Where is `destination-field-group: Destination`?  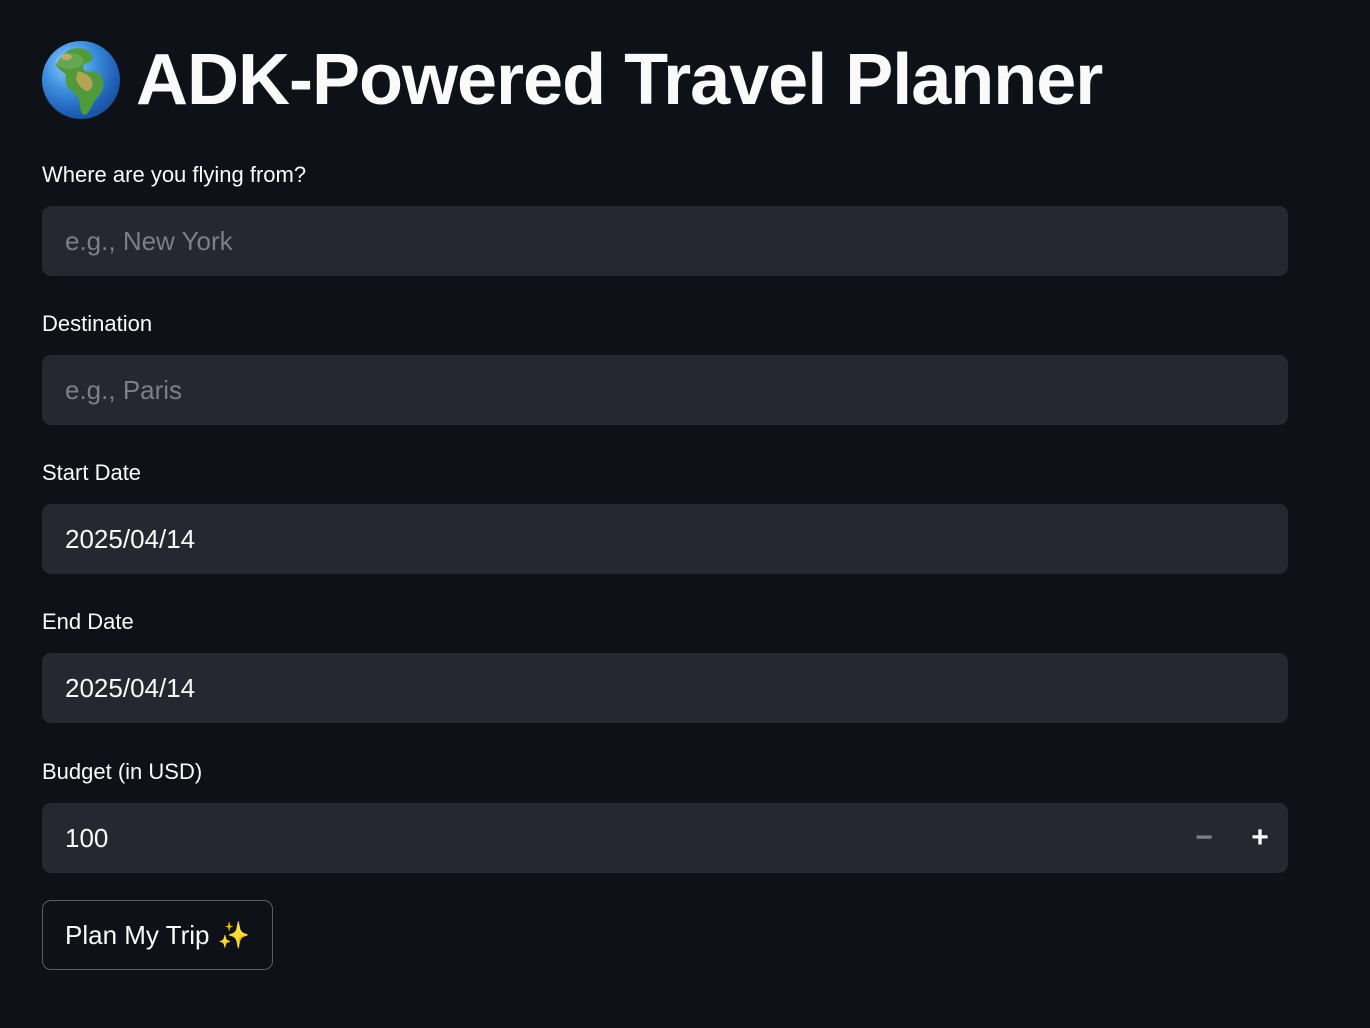 destination-field-group: Destination is located at coordinates (665, 367).